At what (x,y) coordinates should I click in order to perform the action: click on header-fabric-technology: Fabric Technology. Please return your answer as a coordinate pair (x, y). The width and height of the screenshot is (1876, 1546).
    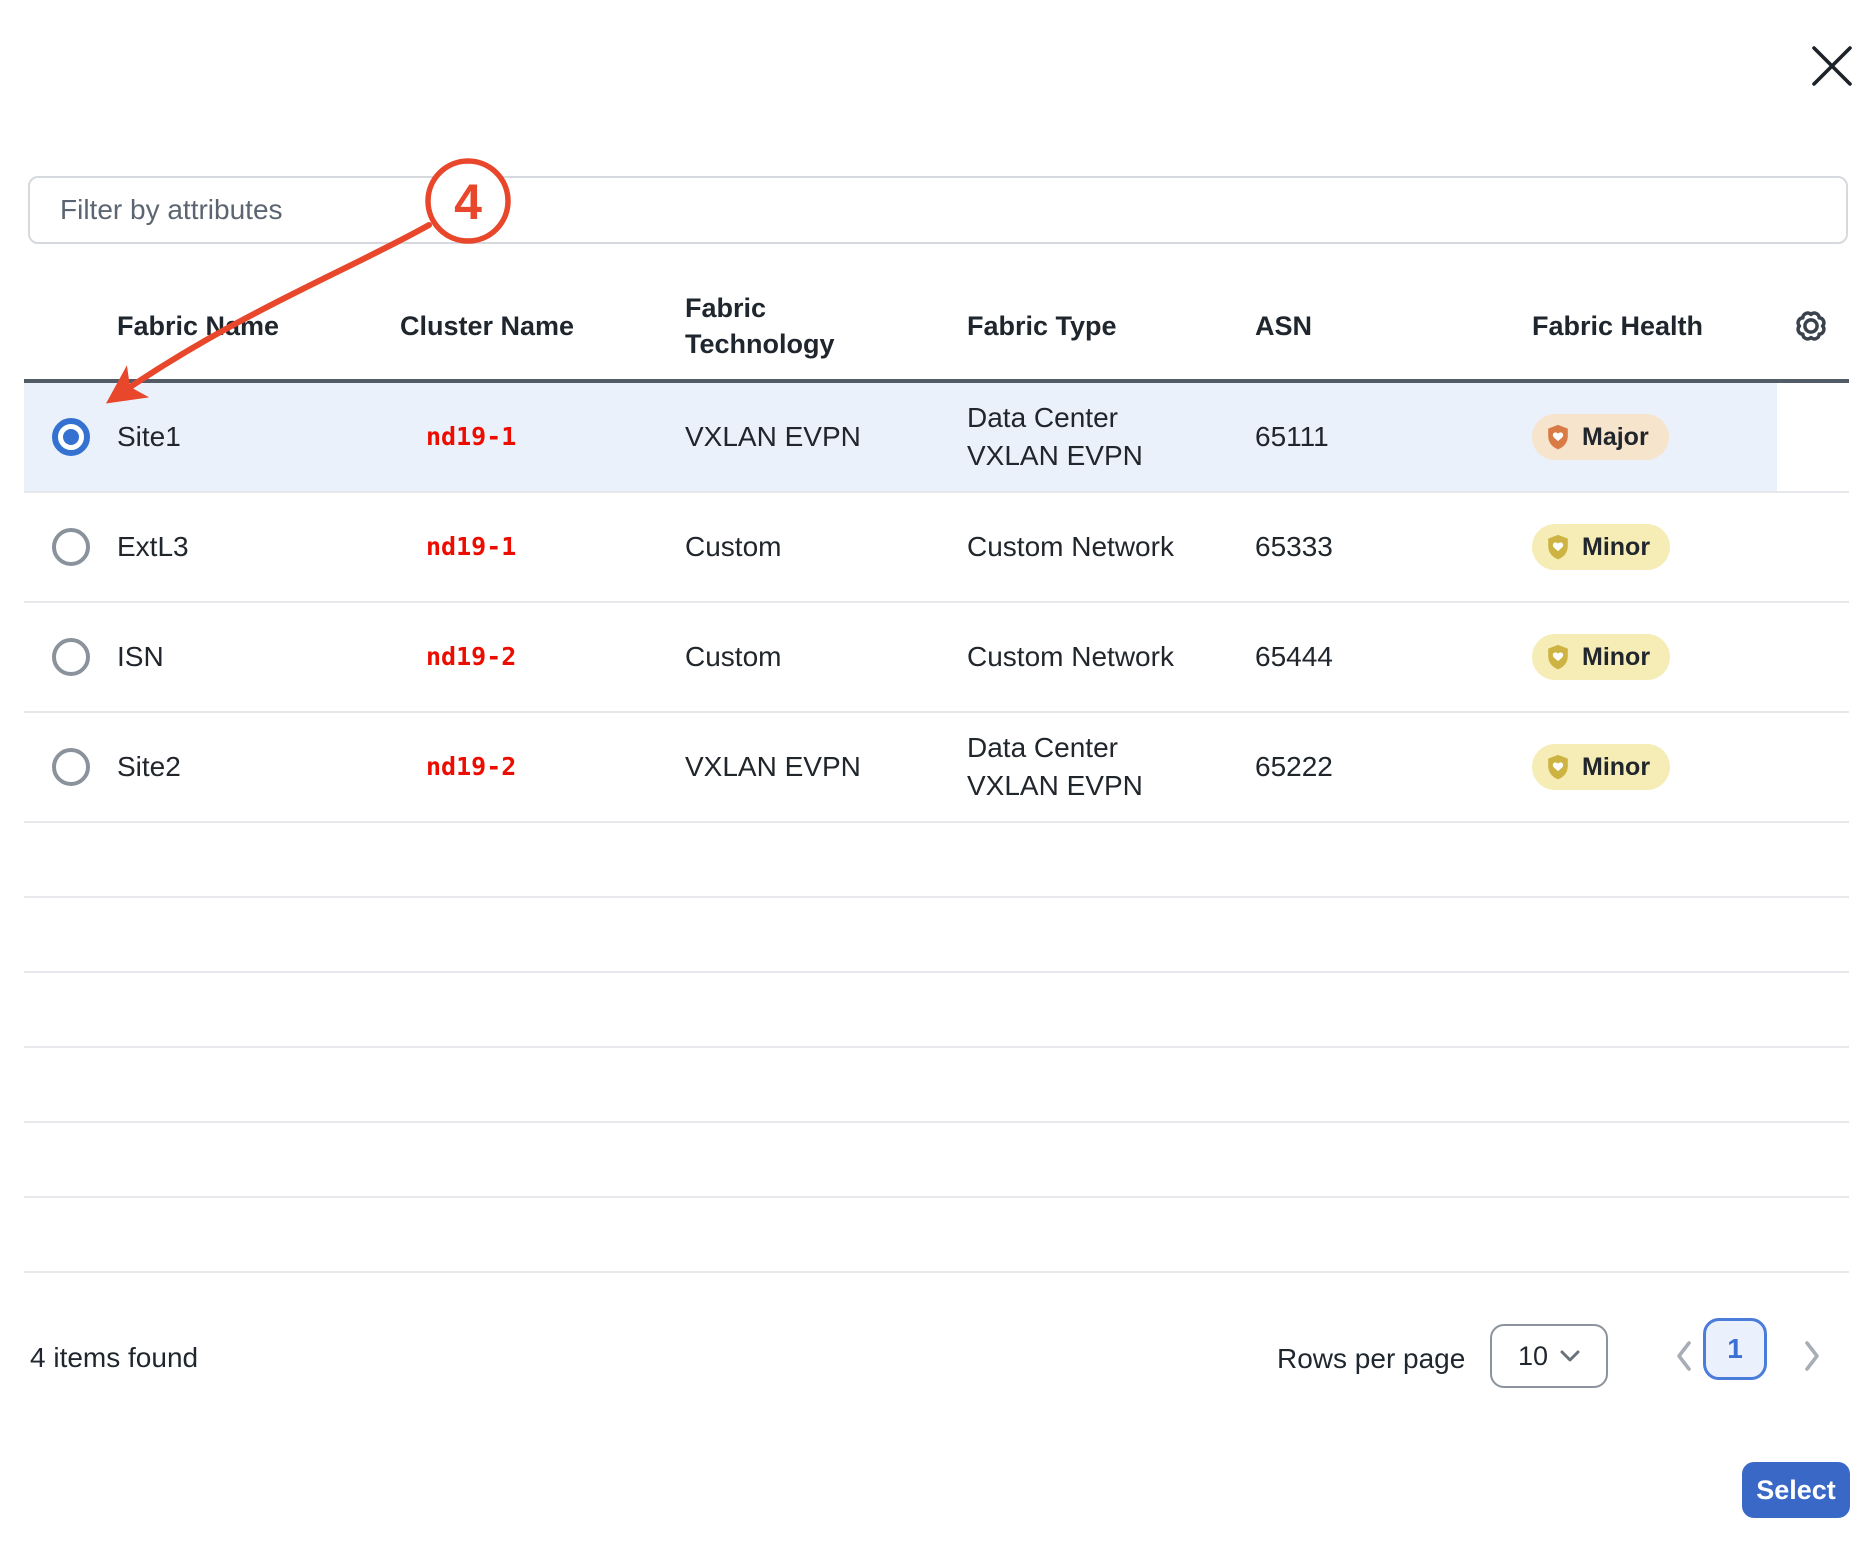
    Looking at the image, I should click on (760, 325).